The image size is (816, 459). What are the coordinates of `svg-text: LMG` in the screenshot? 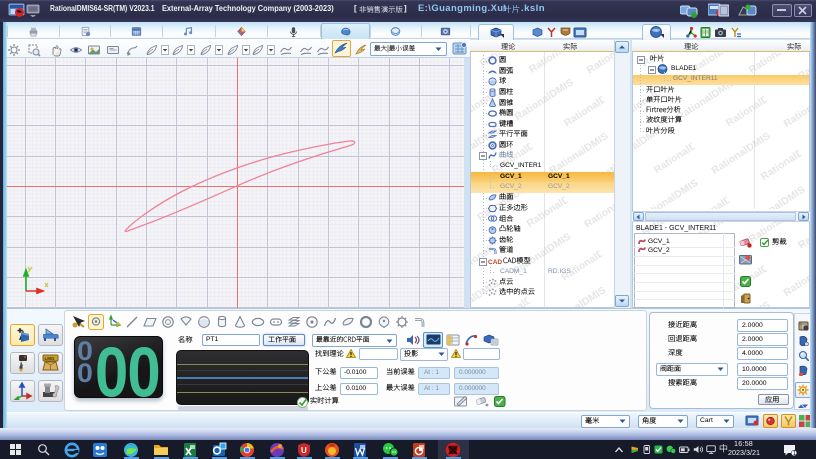 It's located at (50, 358).